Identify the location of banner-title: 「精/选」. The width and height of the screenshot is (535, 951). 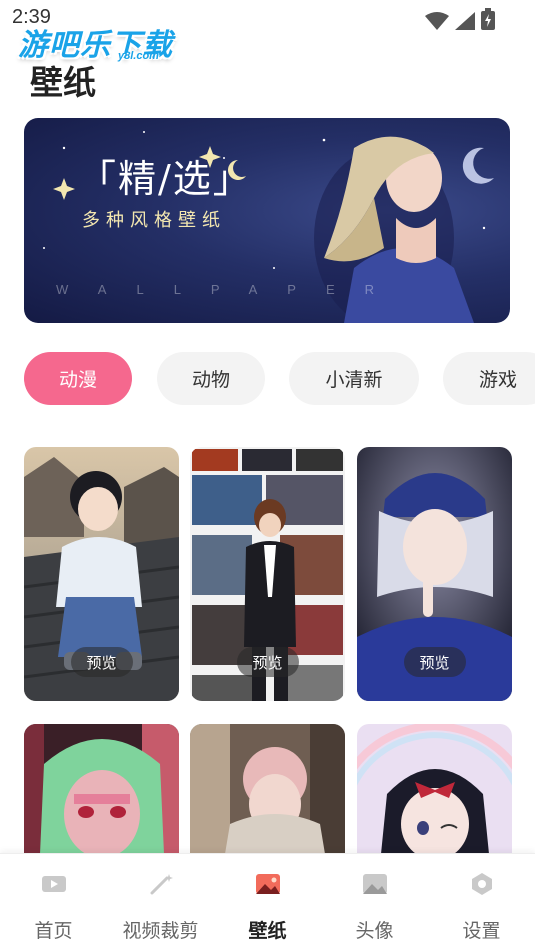
(165, 179).